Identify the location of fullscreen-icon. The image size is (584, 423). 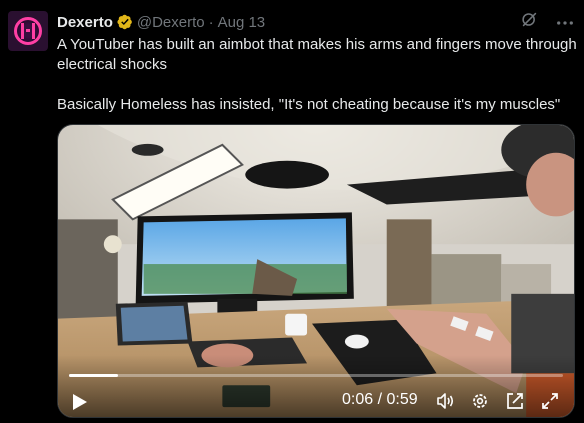
(550, 401).